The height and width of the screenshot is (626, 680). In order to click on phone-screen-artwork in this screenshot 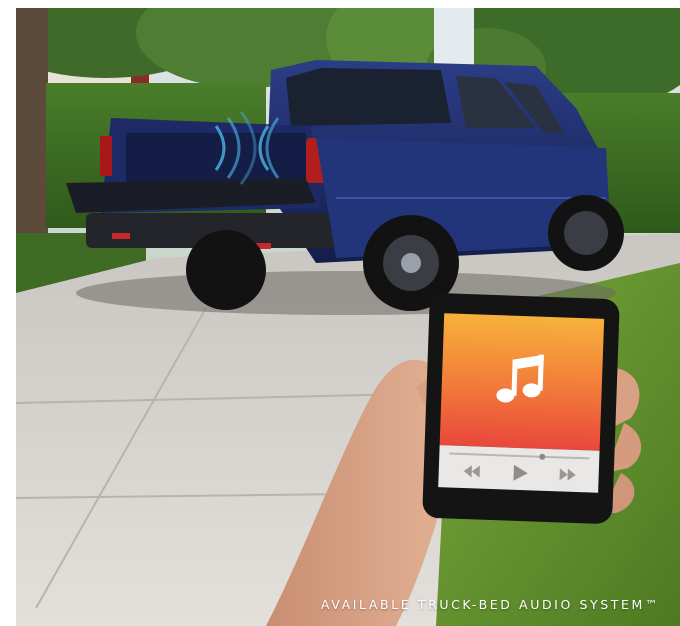, I will do `click(522, 382)`.